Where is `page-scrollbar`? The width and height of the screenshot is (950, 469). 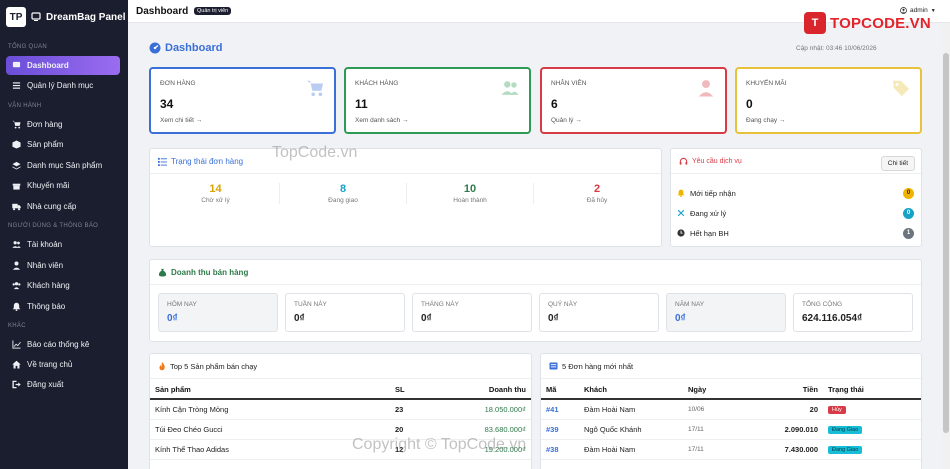 page-scrollbar is located at coordinates (946, 246).